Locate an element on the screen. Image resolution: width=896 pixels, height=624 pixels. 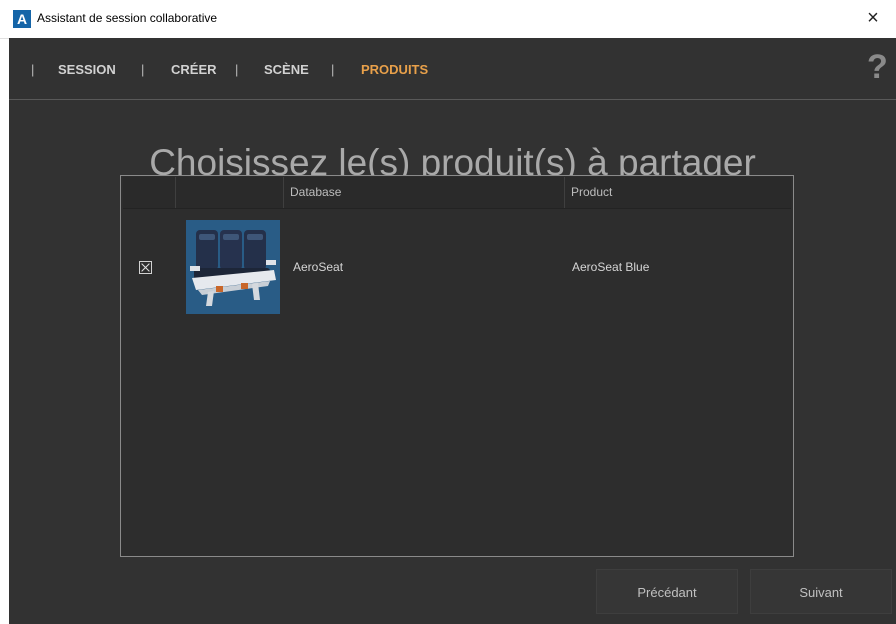
window-title-bar: A Assistant de session collaborative × is located at coordinates (448, 19).